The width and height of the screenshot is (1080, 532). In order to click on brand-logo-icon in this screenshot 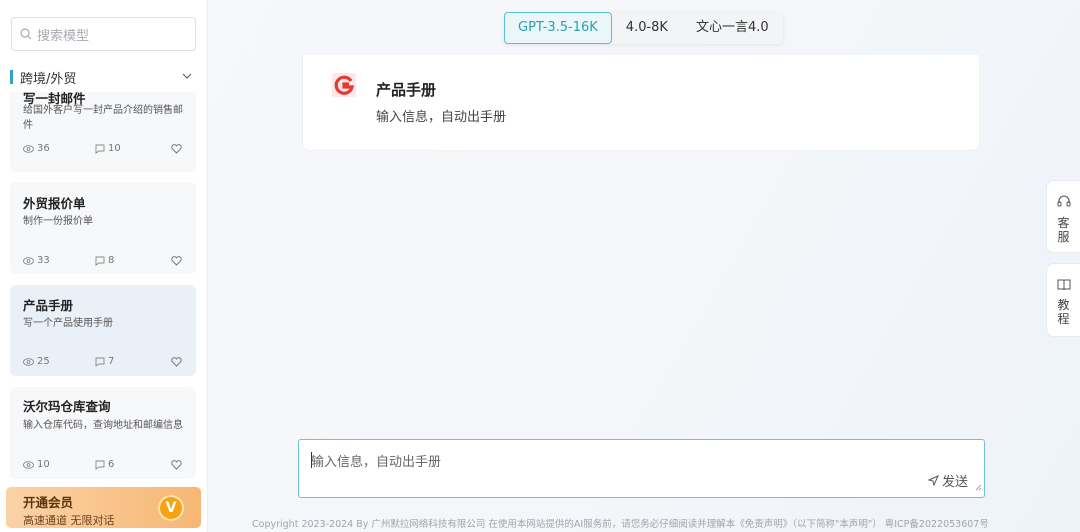, I will do `click(344, 87)`.